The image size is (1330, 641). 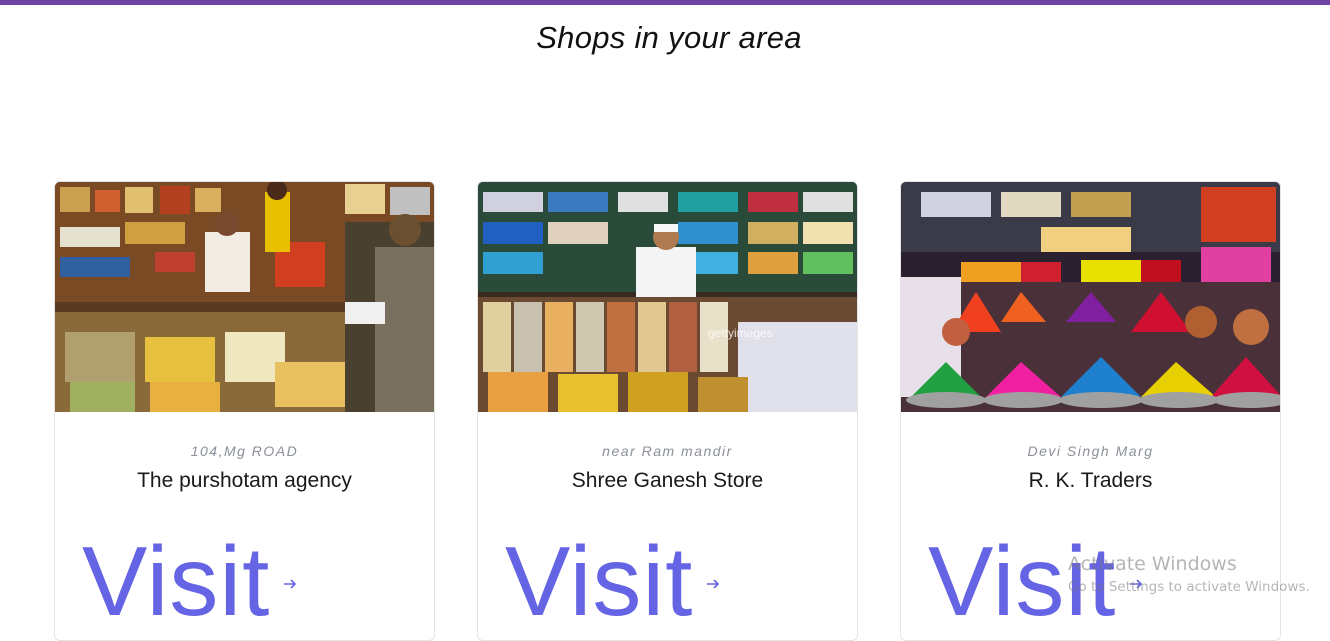 I want to click on shop-address: Devi Singh Marg, so click(x=1090, y=451).